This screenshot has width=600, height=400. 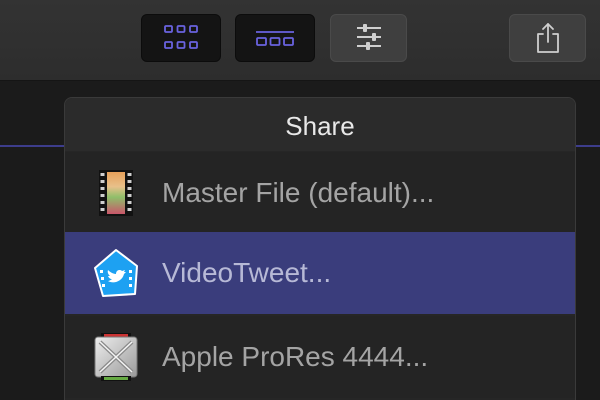 I want to click on sliders-icon, so click(x=368, y=37).